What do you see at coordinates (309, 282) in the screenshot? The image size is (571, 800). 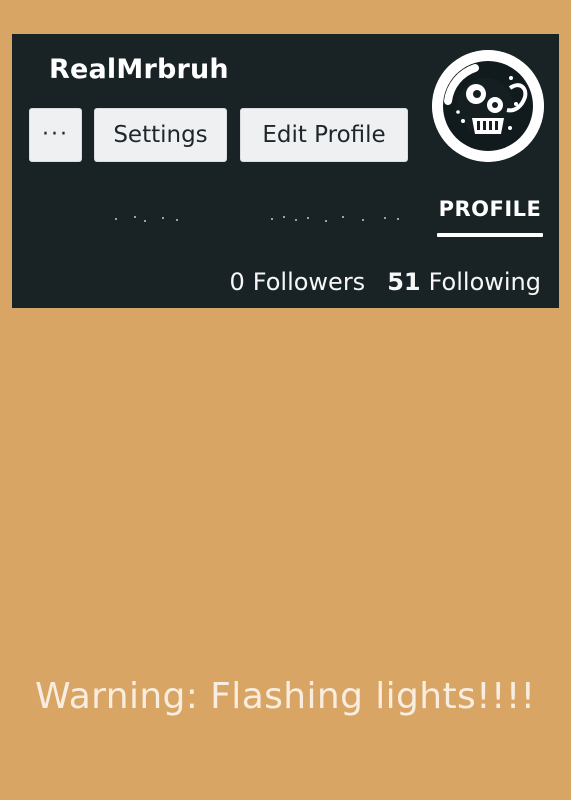 I see `followers-label: Followers` at bounding box center [309, 282].